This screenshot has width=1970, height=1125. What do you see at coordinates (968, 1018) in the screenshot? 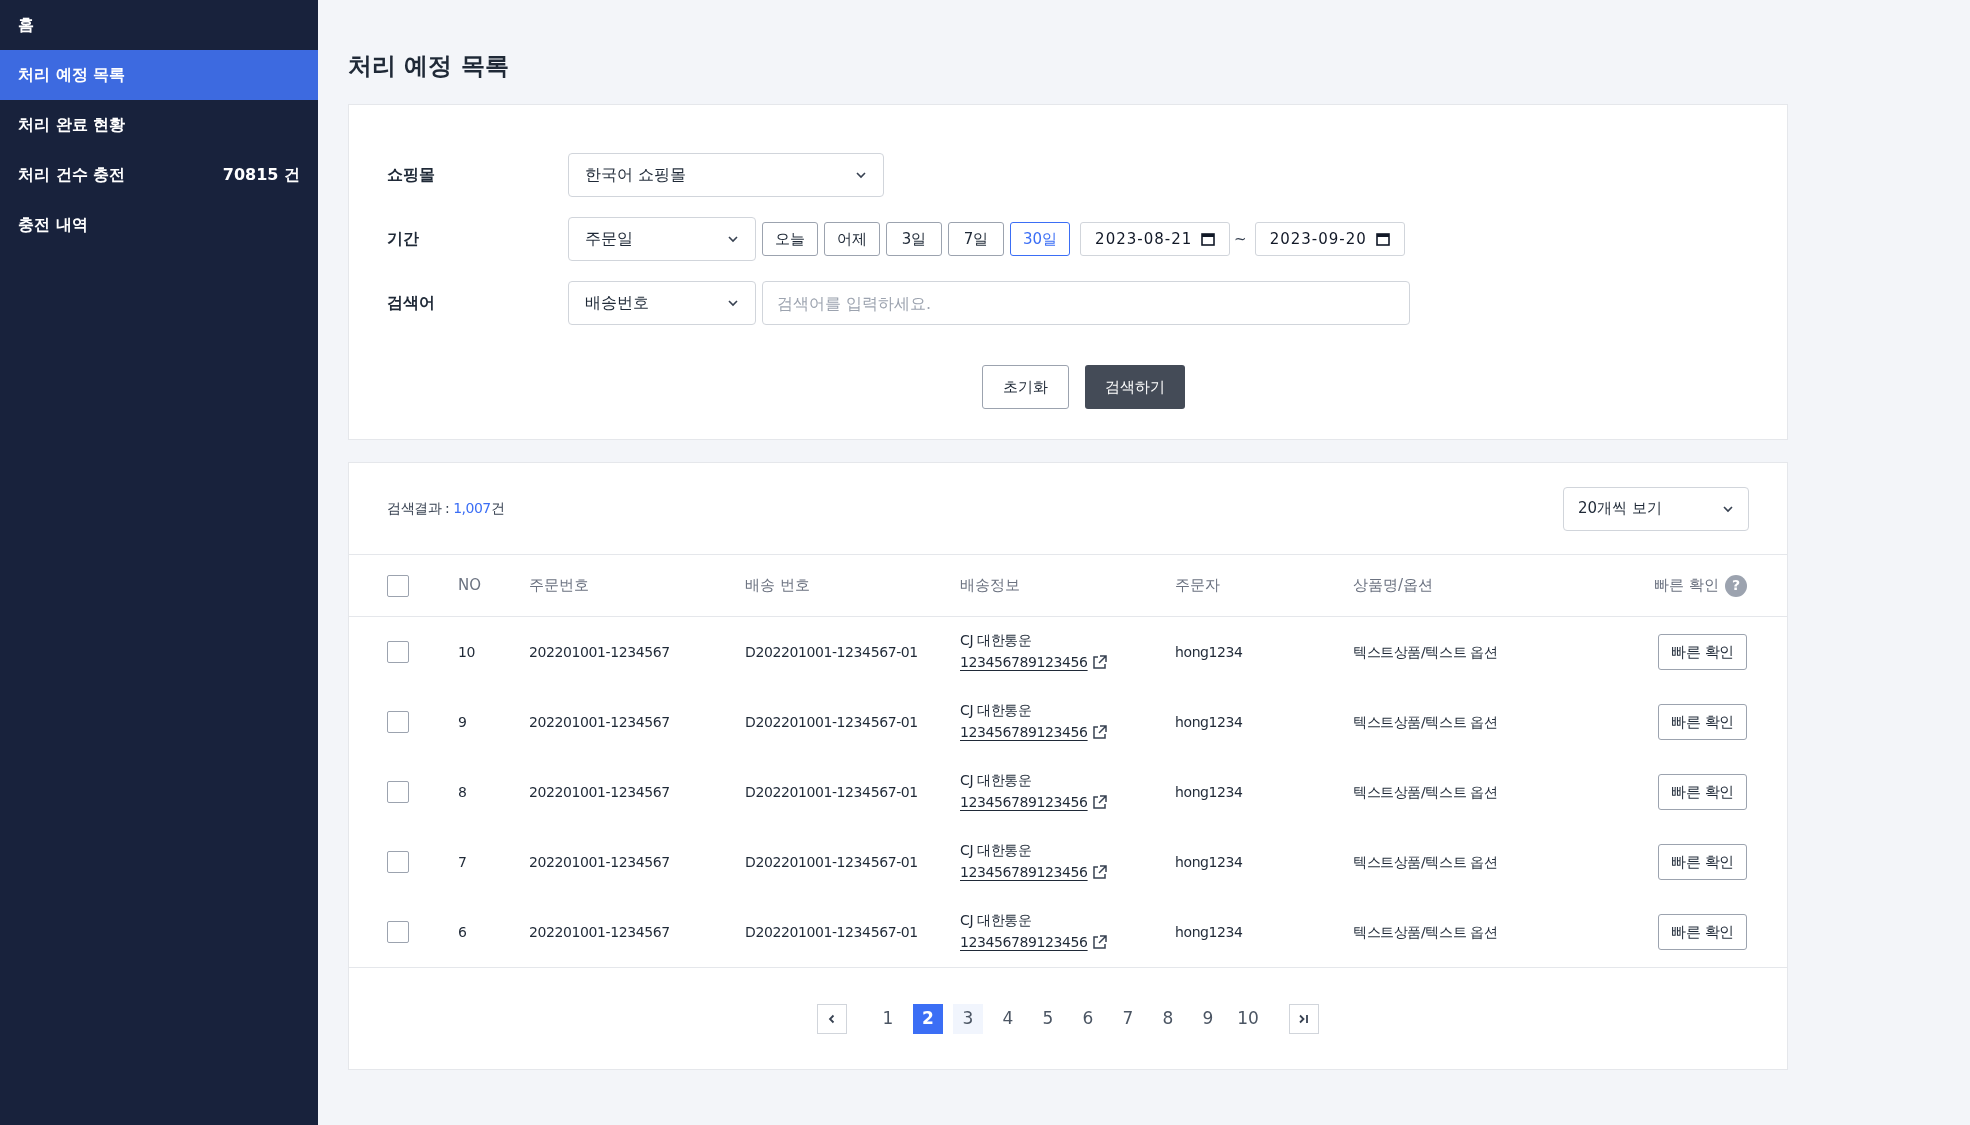
I see `page-button: 3` at bounding box center [968, 1018].